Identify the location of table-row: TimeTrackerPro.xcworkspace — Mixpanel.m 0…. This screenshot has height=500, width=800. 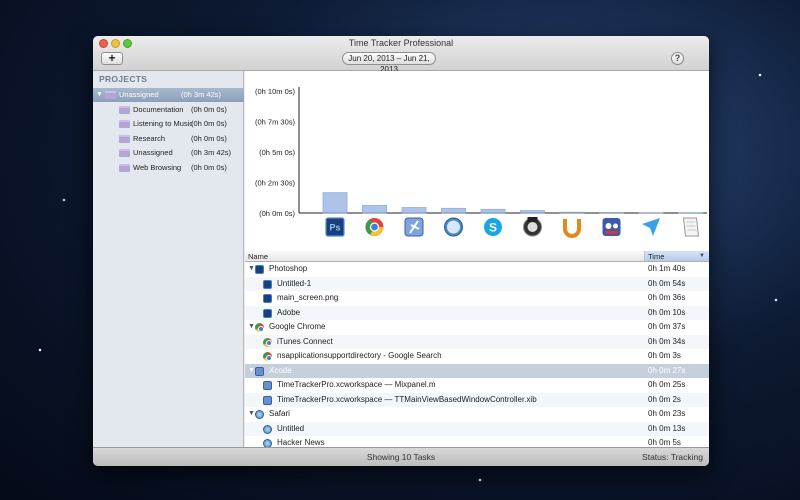
(477, 385).